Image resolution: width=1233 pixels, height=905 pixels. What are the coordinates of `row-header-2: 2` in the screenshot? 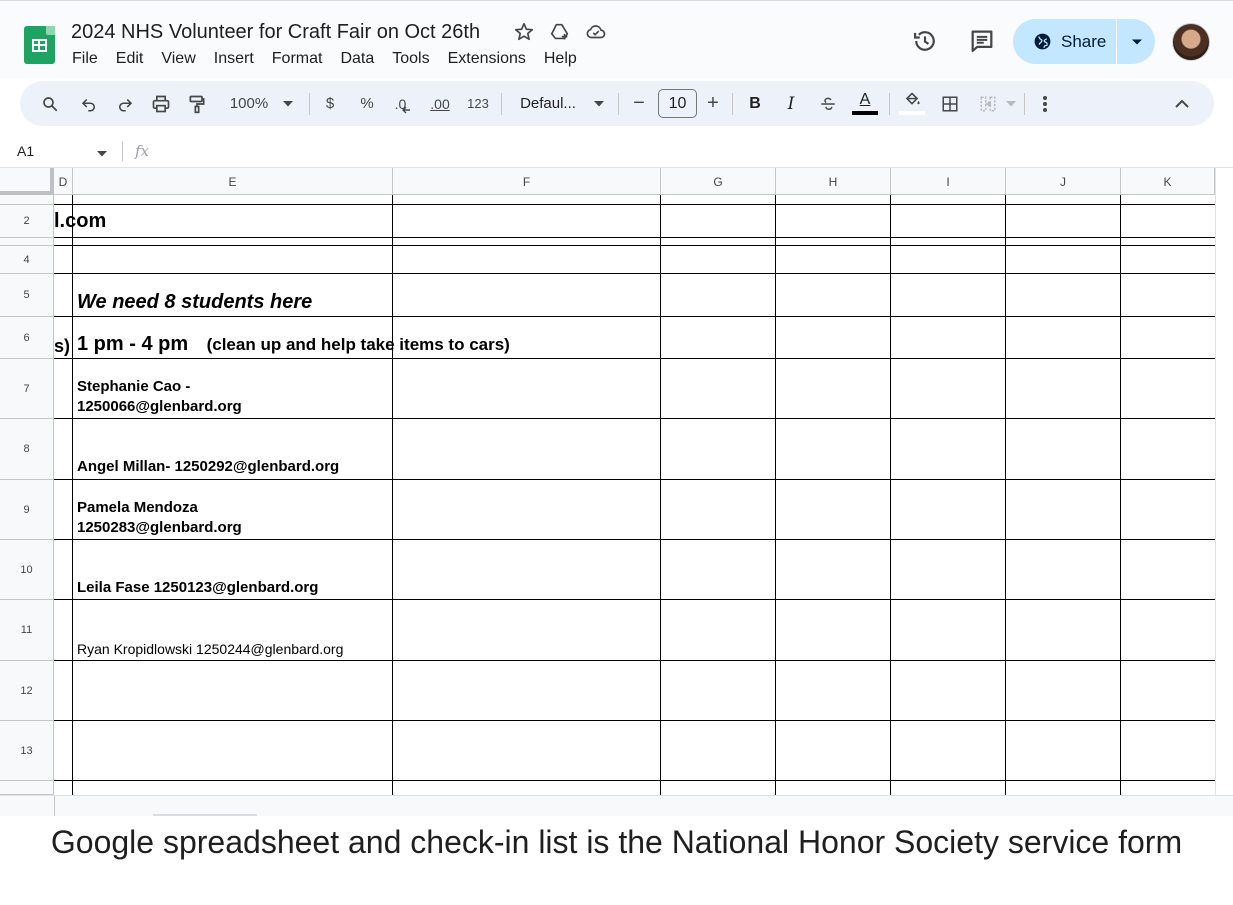 It's located at (27, 221).